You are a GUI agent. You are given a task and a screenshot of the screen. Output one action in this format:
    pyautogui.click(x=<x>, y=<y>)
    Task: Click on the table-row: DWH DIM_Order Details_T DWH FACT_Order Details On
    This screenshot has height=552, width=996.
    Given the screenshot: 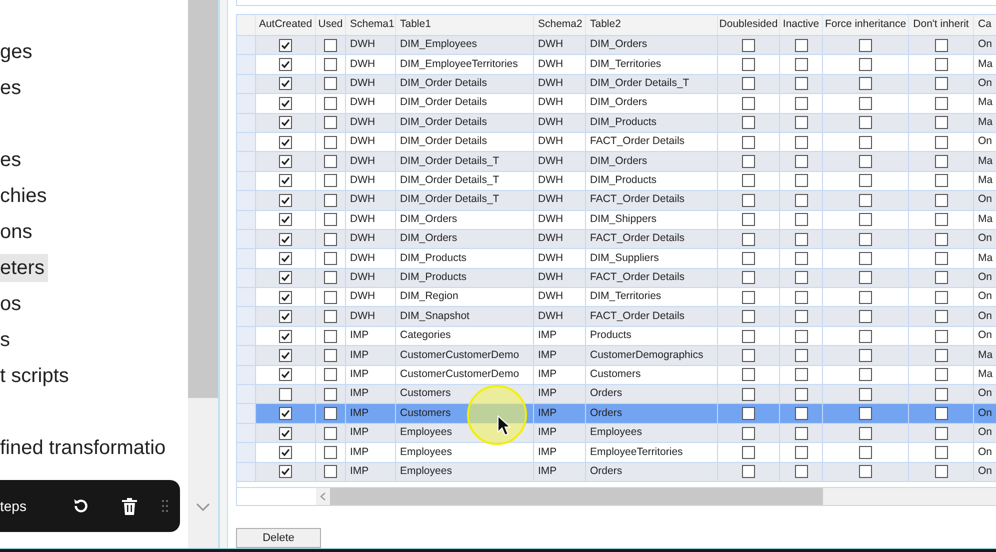 What is the action you would take?
    pyautogui.click(x=616, y=201)
    